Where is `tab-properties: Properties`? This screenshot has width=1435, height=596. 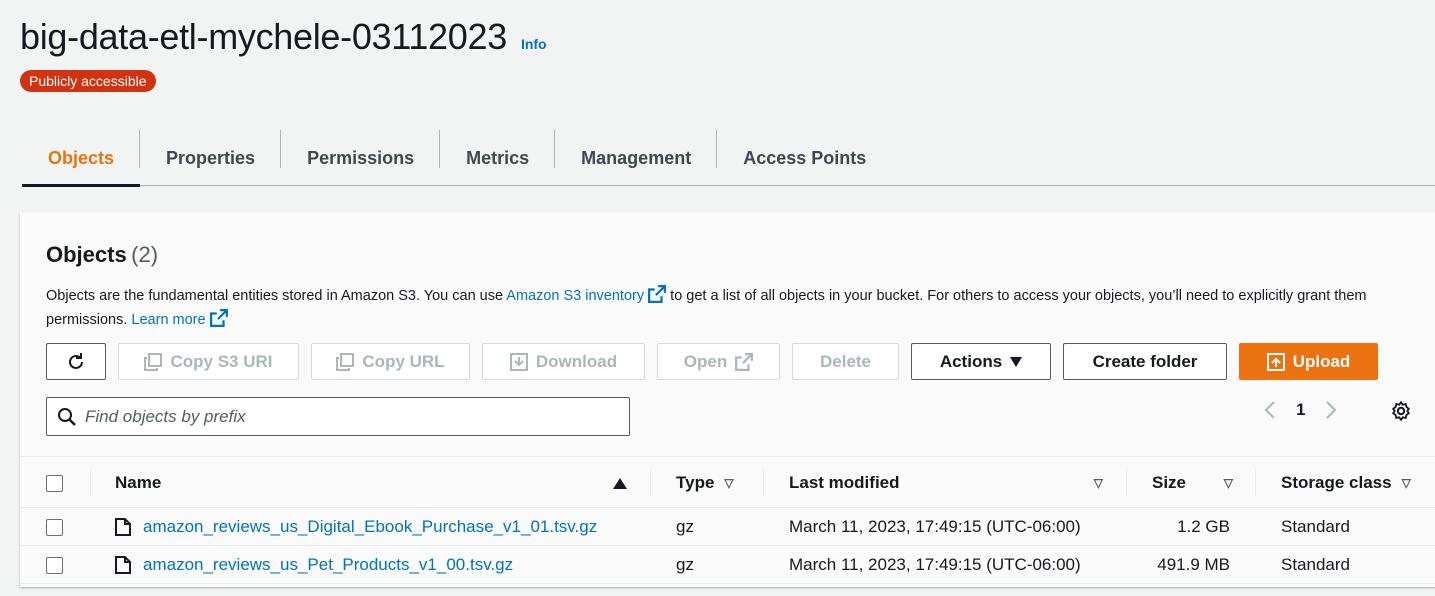 tab-properties: Properties is located at coordinates (211, 158).